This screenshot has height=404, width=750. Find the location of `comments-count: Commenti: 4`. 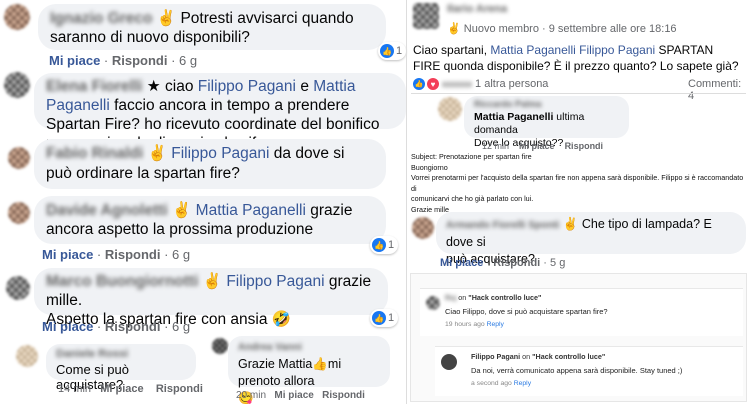

comments-count: Commenti: 4 is located at coordinates (719, 90).